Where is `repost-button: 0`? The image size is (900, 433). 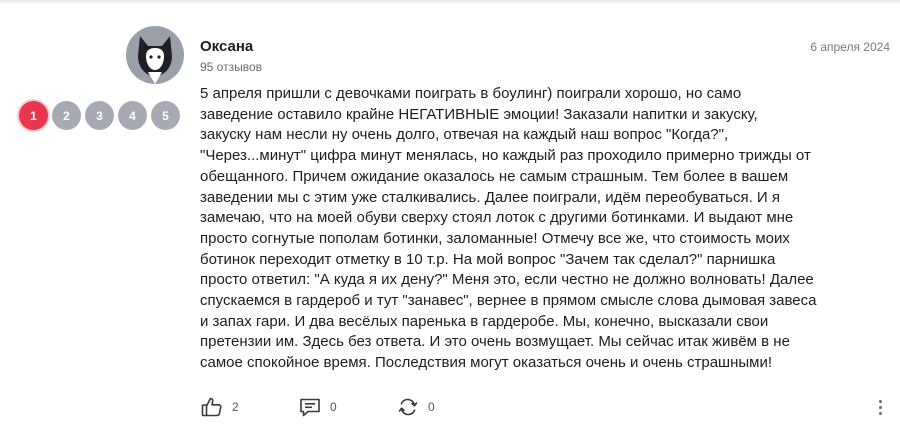
repost-button: 0 is located at coordinates (415, 407).